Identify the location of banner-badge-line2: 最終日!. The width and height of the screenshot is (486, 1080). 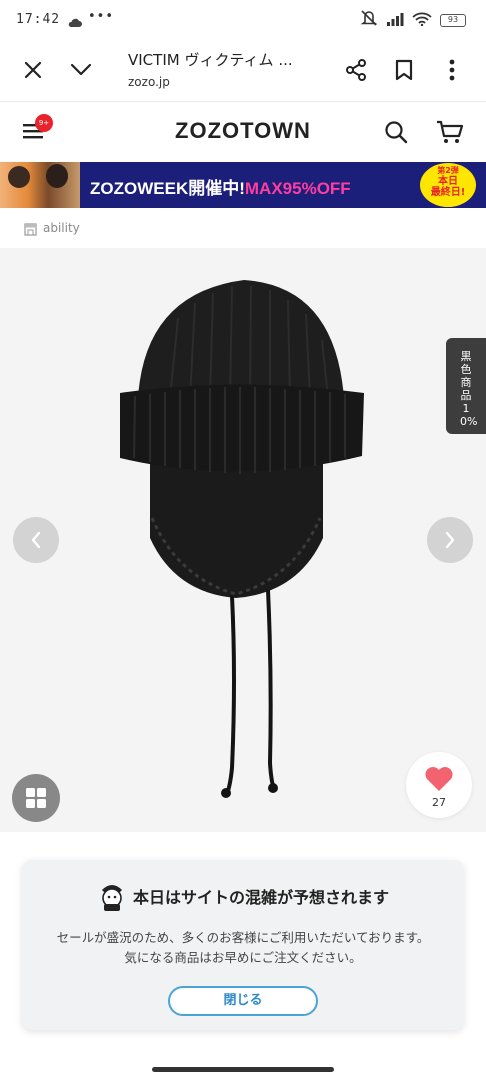
(448, 192).